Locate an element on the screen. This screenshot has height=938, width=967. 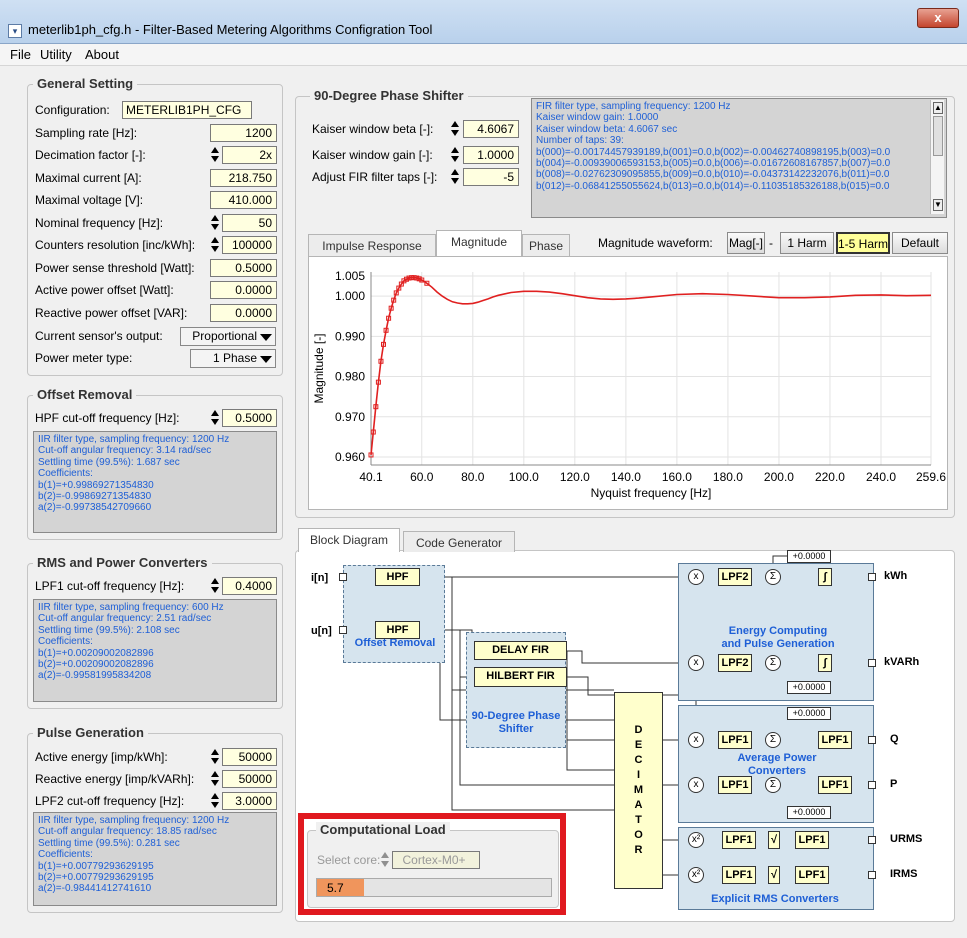
output-q: Q is located at coordinates (894, 739).